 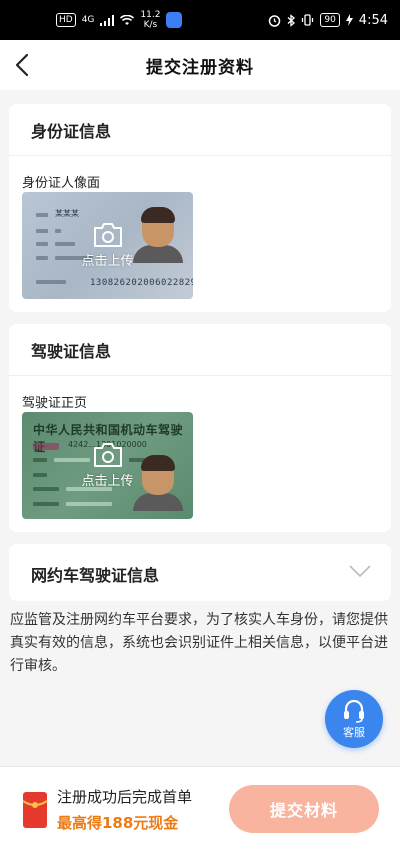 I want to click on battery-level: 90, so click(x=330, y=20).